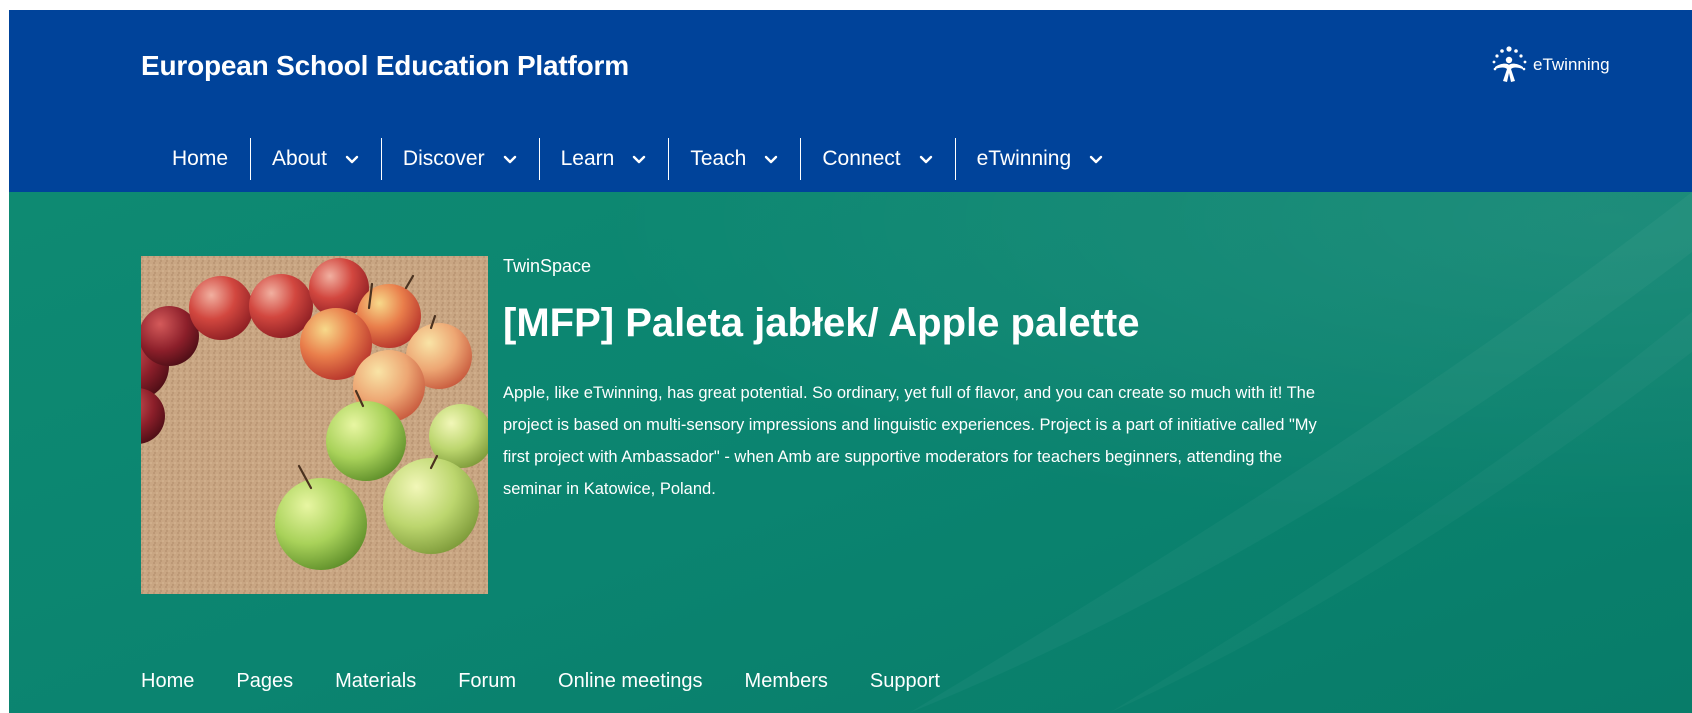  I want to click on project-tab-pages: Pages, so click(264, 681).